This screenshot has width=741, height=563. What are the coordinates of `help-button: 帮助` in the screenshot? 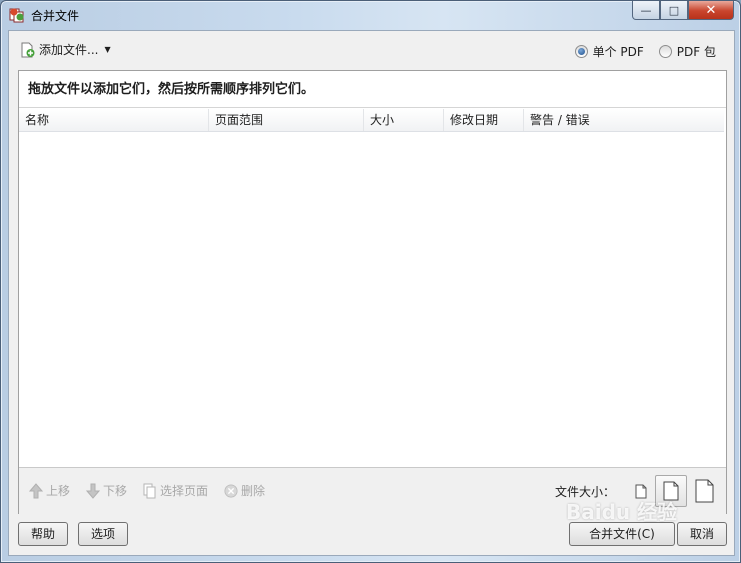 It's located at (43, 534).